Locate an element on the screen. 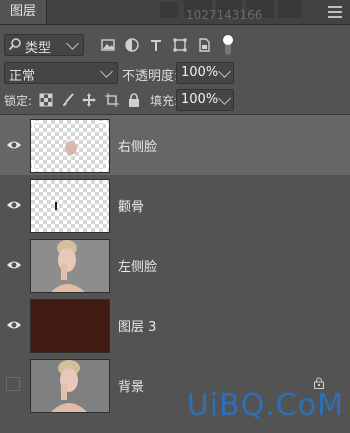 The width and height of the screenshot is (350, 433). brand-text-main: UiBQ is located at coordinates (226, 405).